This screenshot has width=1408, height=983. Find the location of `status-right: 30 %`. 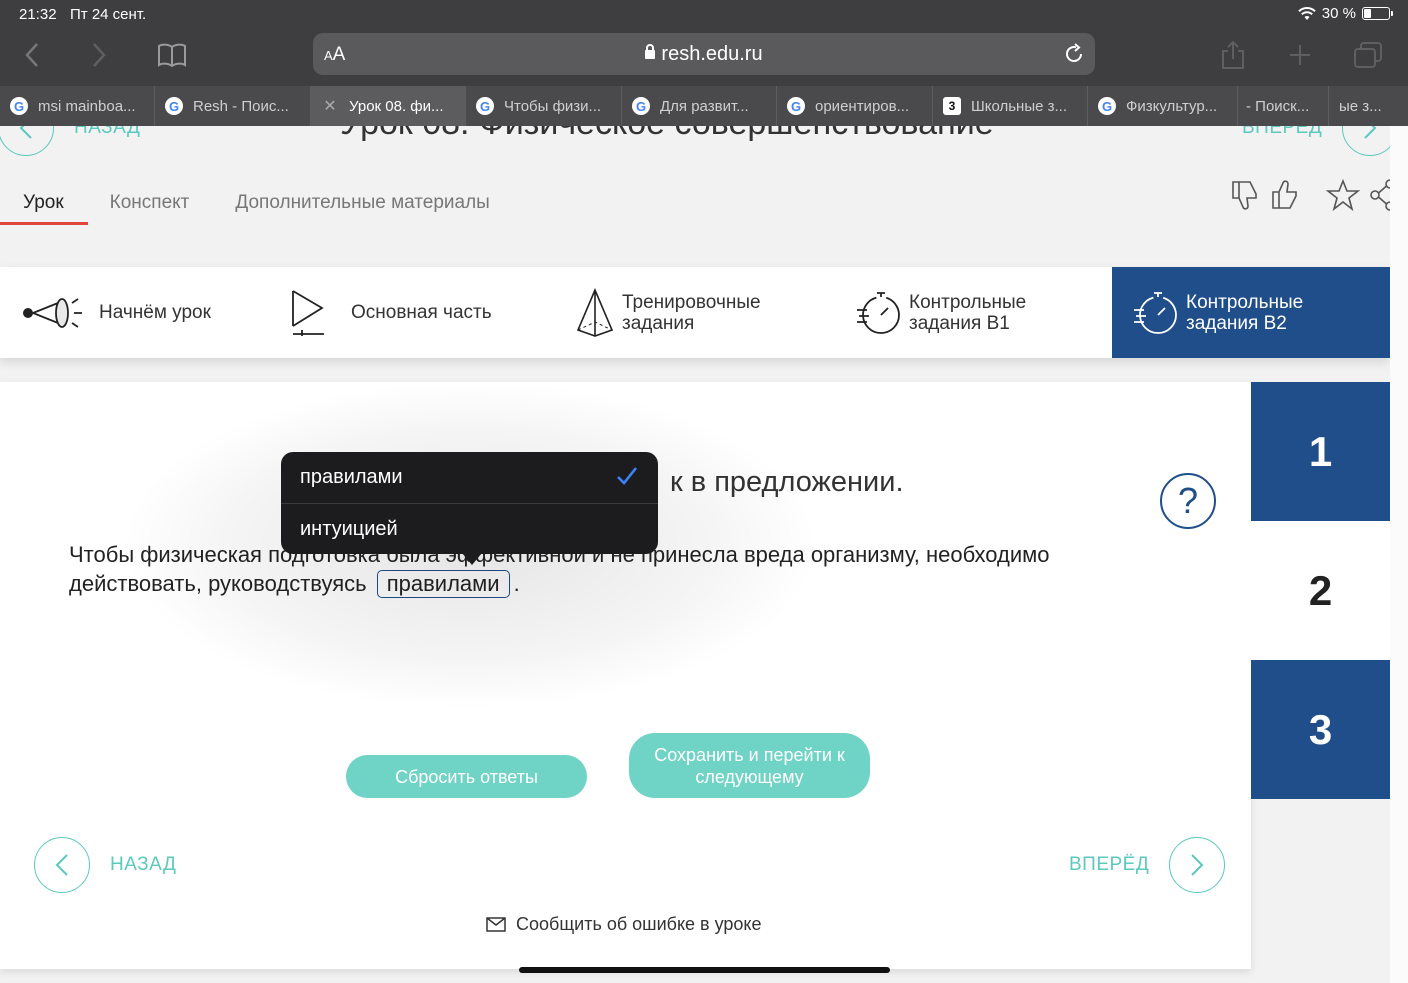

status-right: 30 % is located at coordinates (1345, 13).